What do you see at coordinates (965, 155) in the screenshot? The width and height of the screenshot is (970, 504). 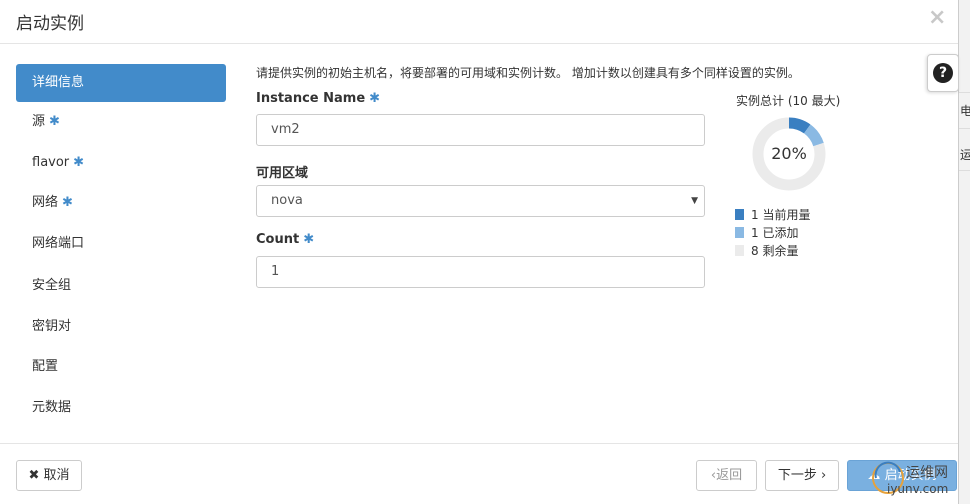 I see `background-text: 运` at bounding box center [965, 155].